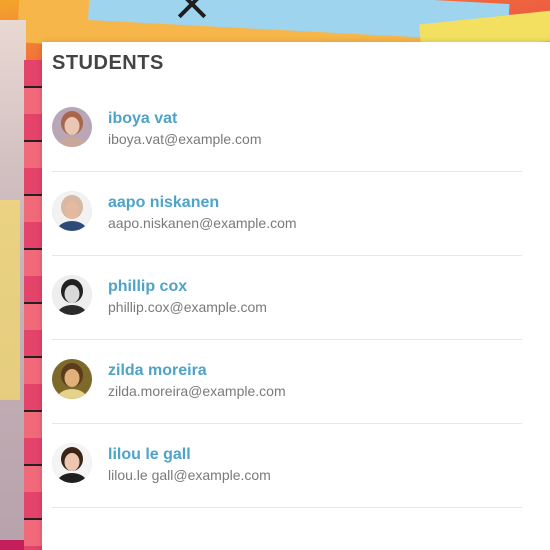  I want to click on student-name: zilda moreira, so click(157, 371).